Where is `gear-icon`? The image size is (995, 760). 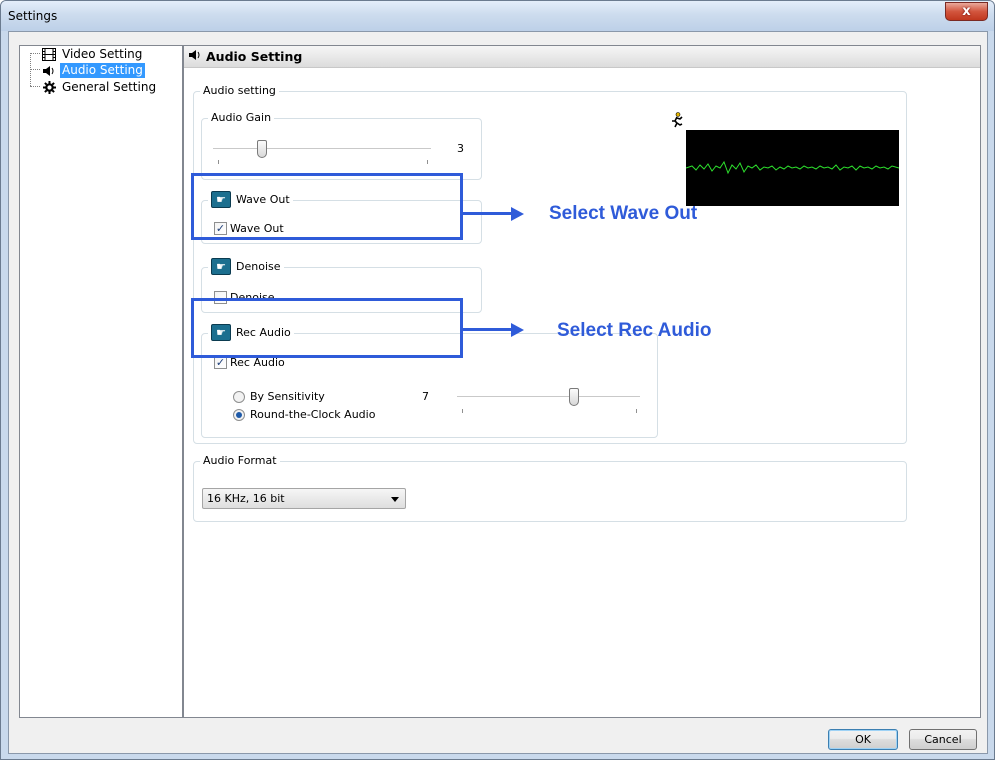
gear-icon is located at coordinates (49, 88).